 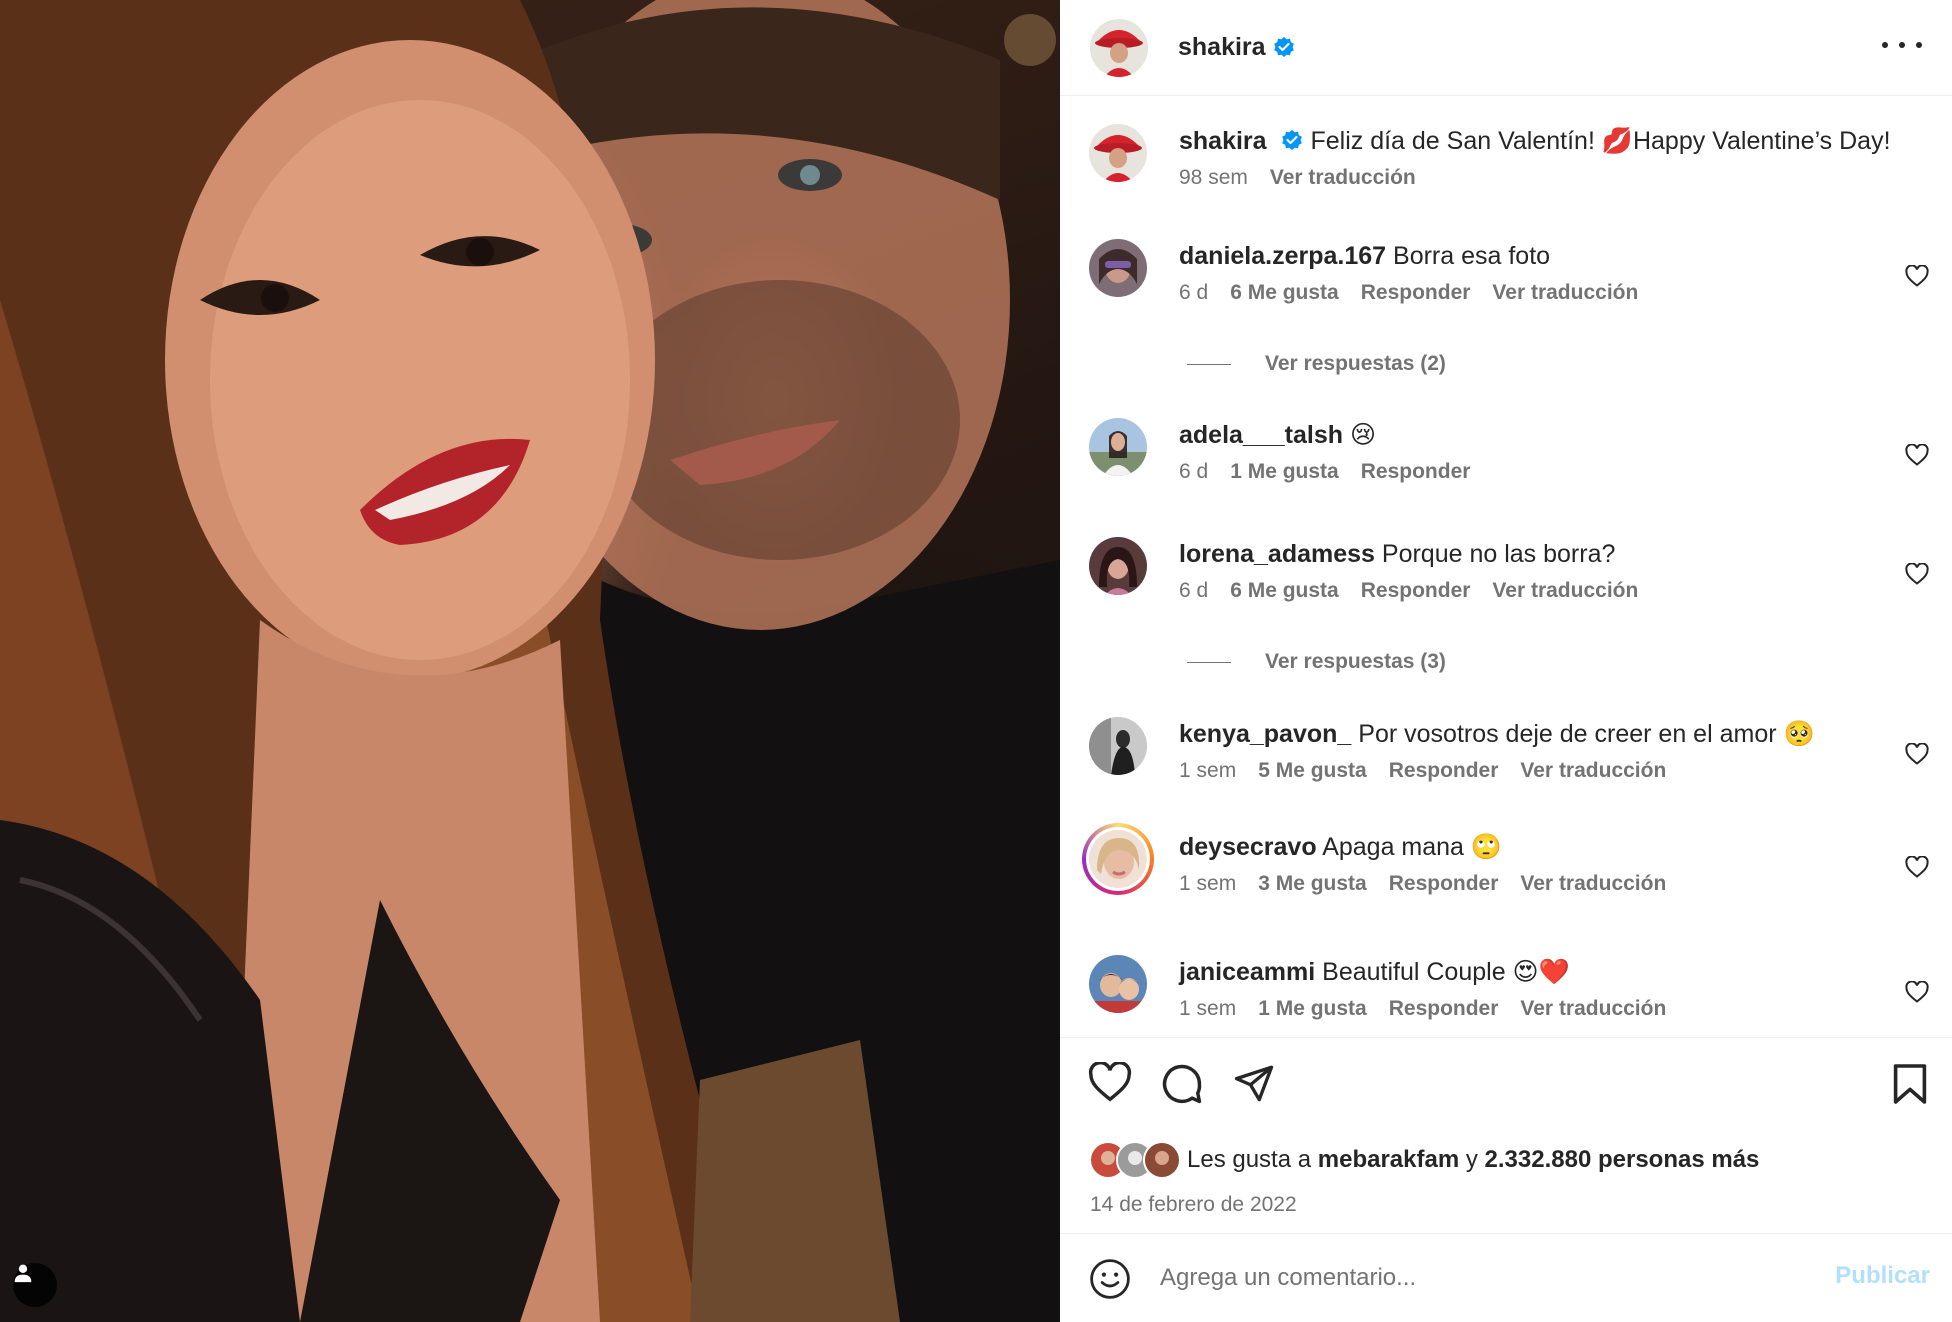 What do you see at coordinates (1110, 1279) in the screenshot?
I see `emoji-smiley-icon` at bounding box center [1110, 1279].